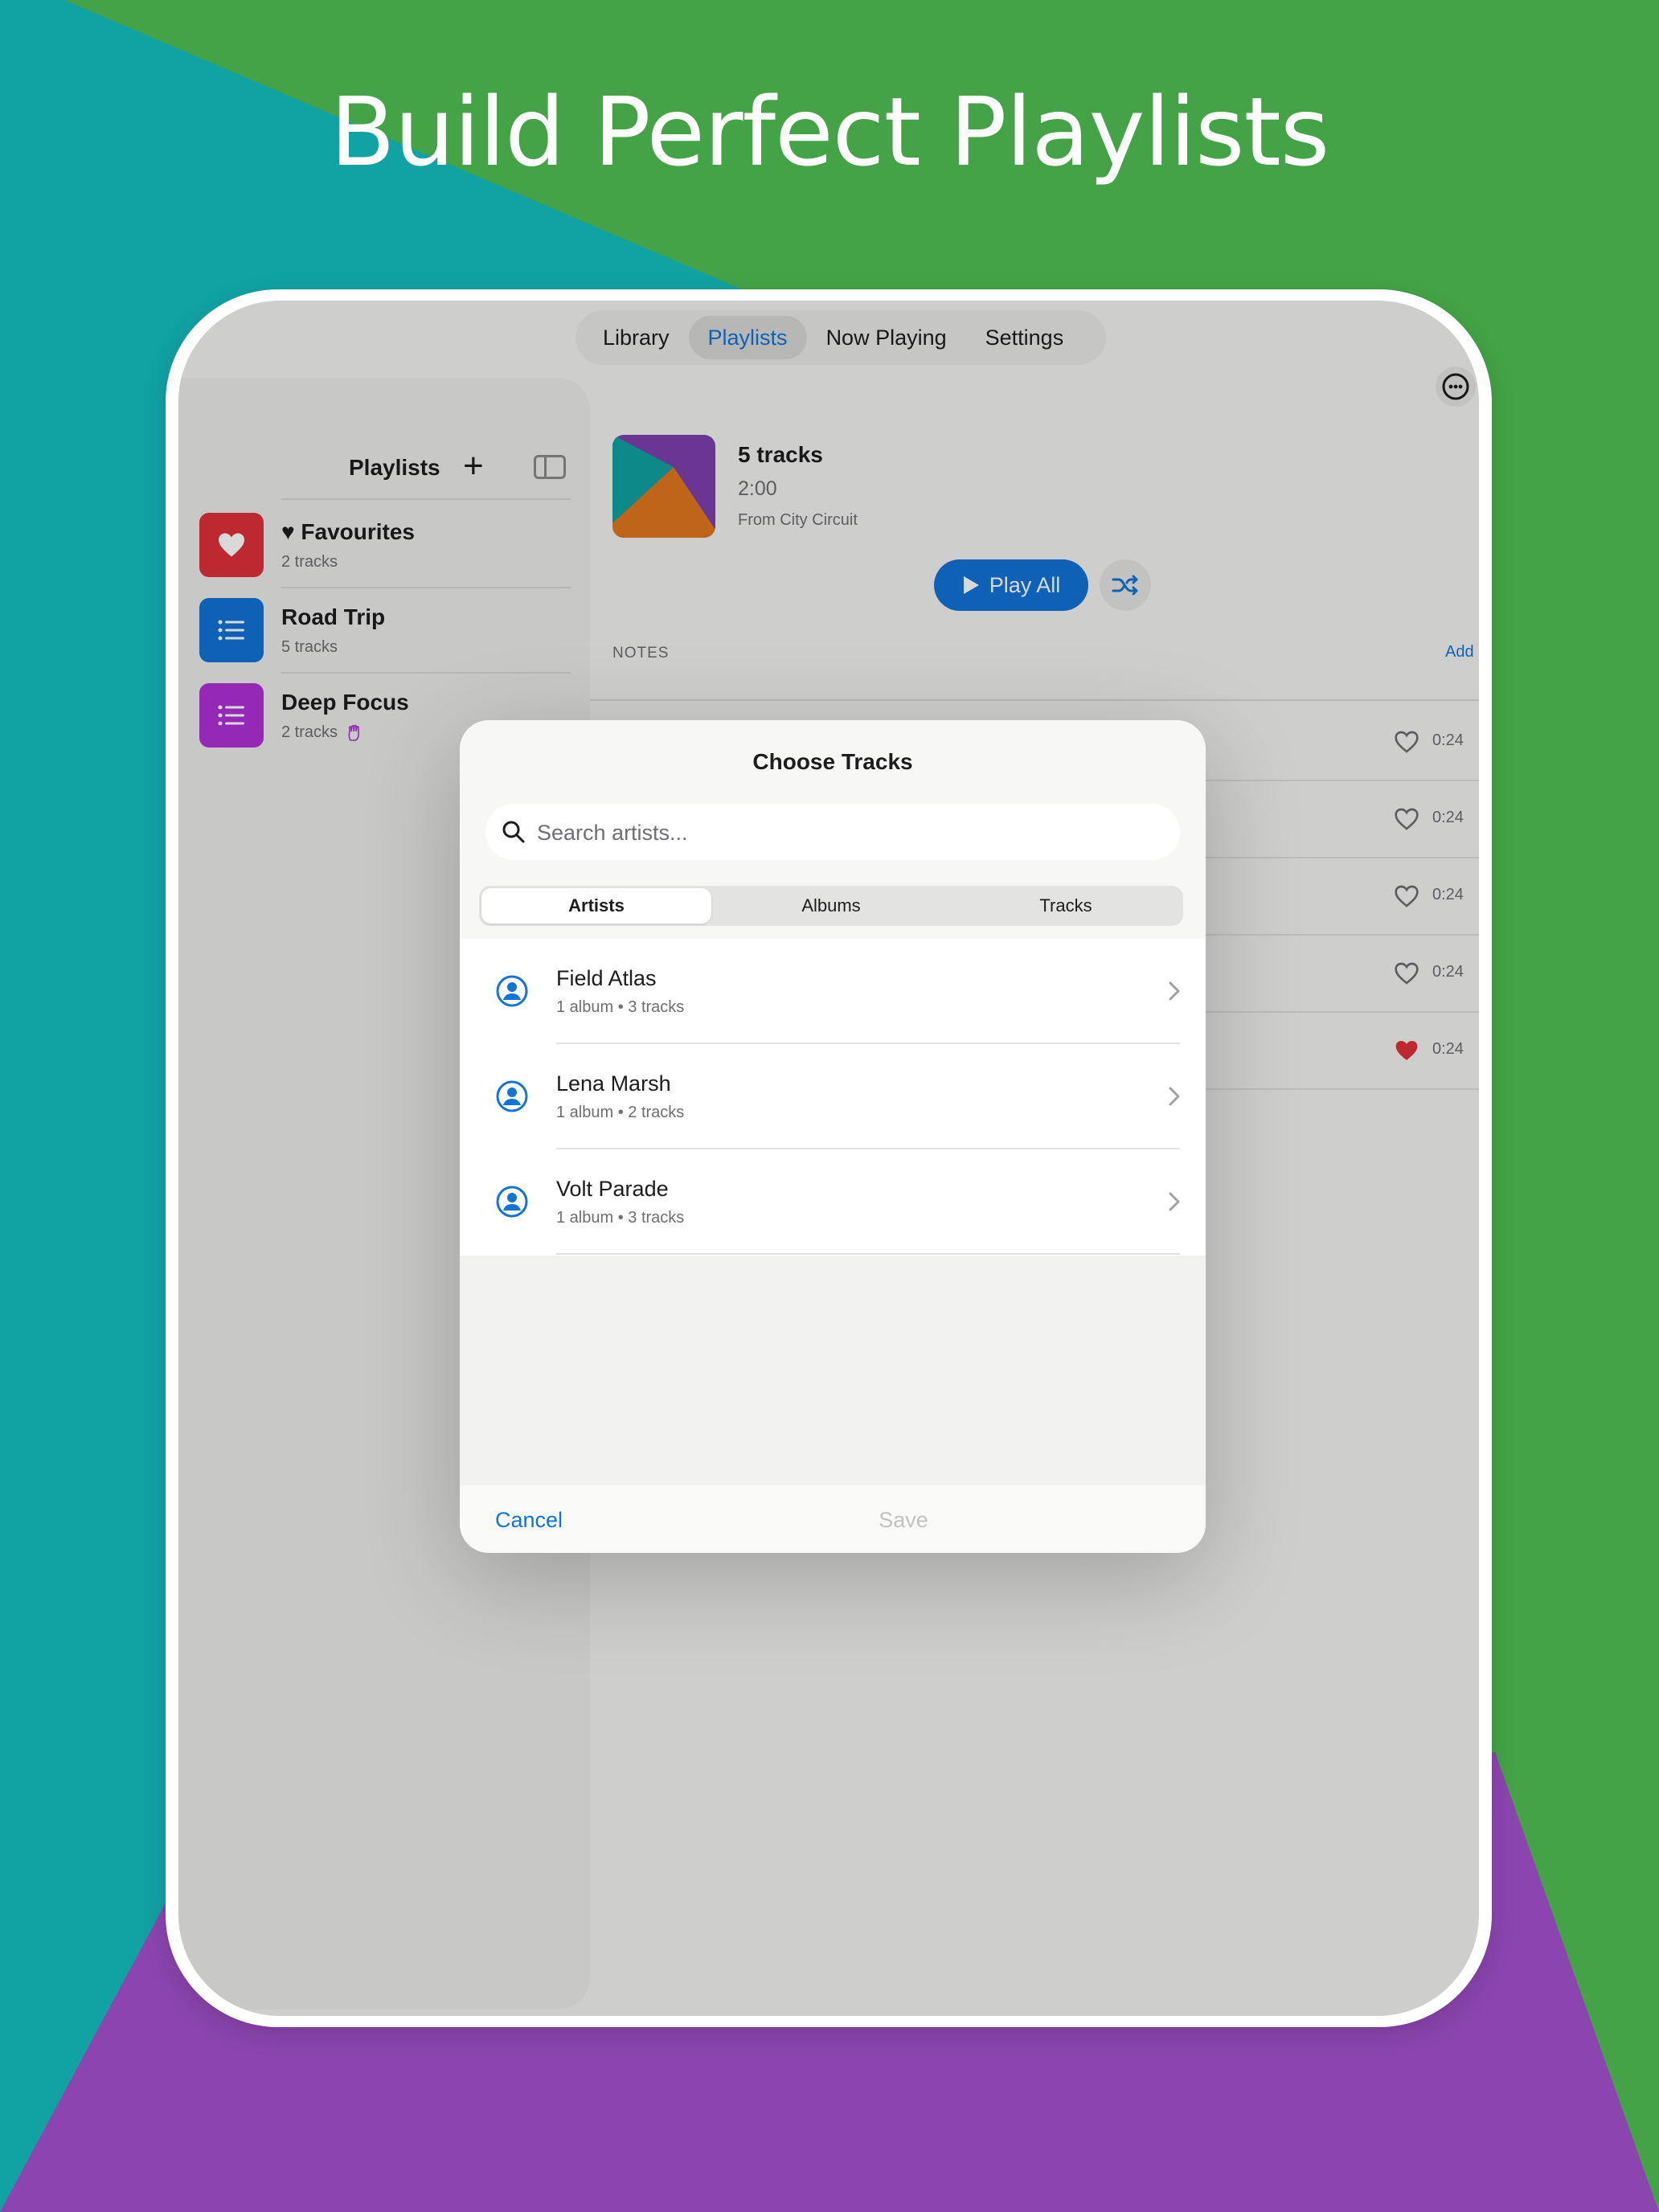  I want to click on artist-name: Lena Marsh, so click(613, 1083).